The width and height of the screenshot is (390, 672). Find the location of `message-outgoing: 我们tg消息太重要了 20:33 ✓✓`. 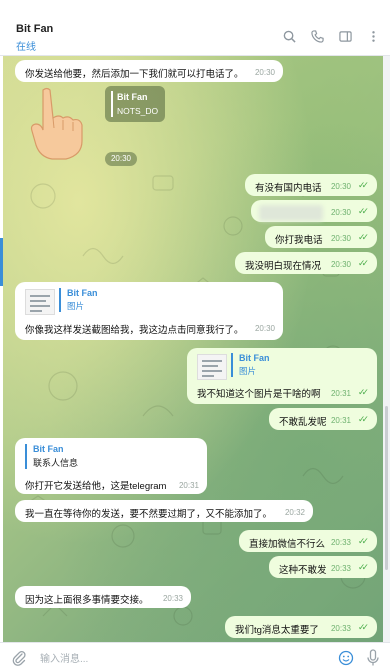

message-outgoing: 我们tg消息太重要了 20:33 ✓✓ is located at coordinates (301, 627).